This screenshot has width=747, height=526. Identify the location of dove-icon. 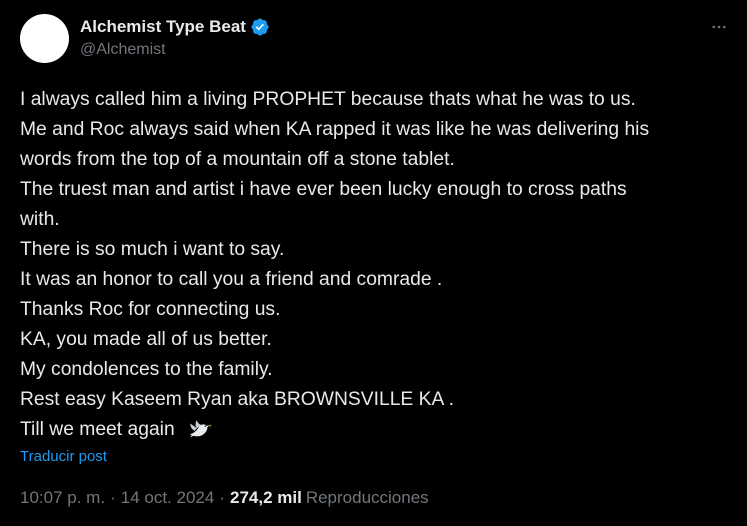
(200, 430).